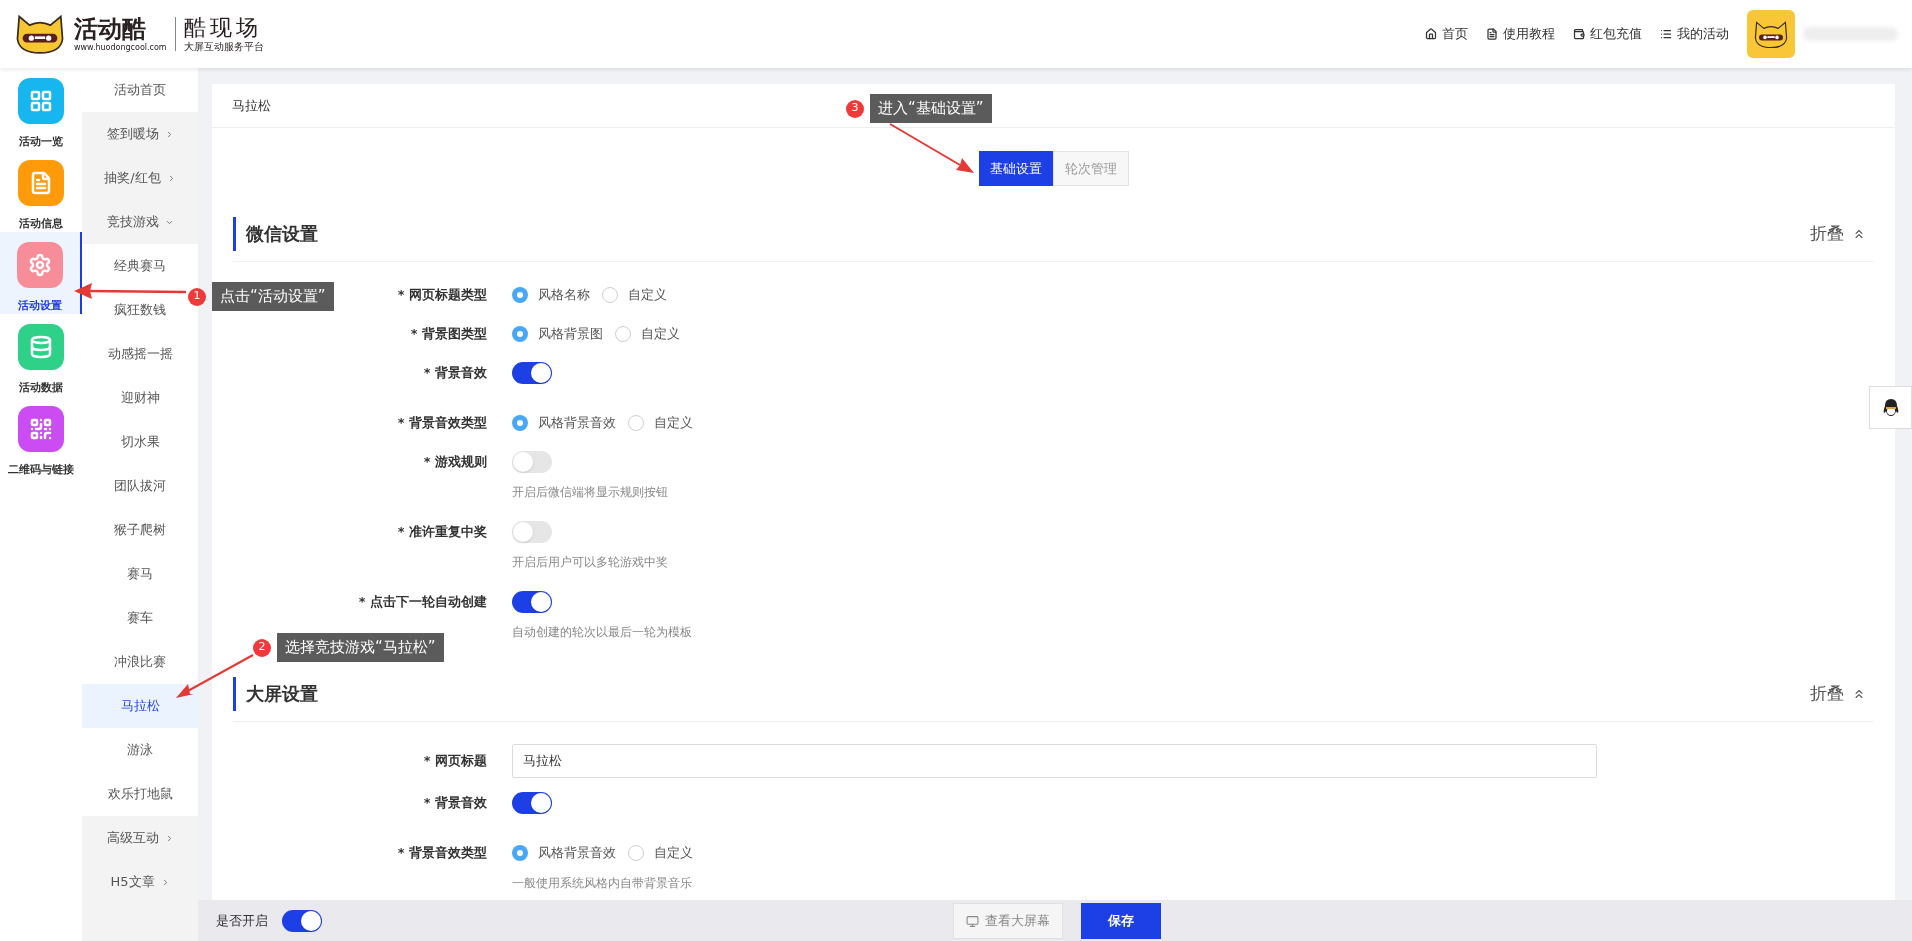 The image size is (1912, 941). I want to click on submenu-item: 游泳, so click(140, 750).